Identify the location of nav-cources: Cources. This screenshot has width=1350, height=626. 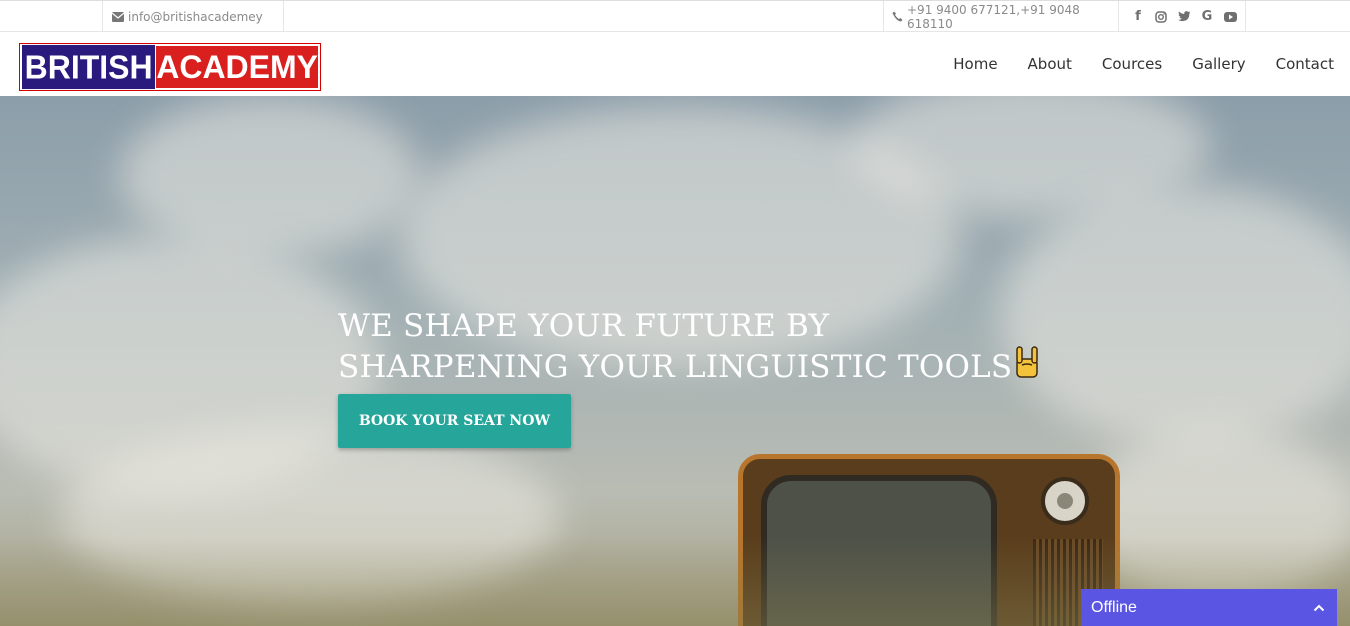
(1132, 64).